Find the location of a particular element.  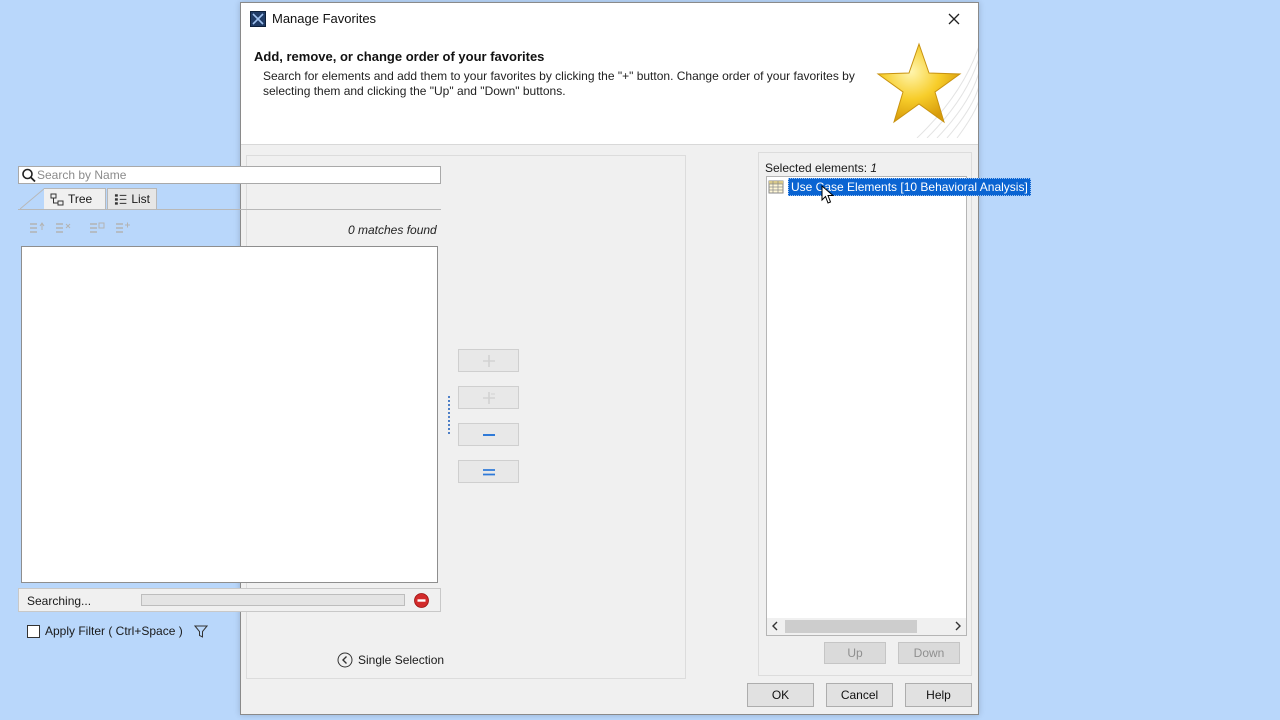

matches-count: 0 matches found is located at coordinates (392, 230).